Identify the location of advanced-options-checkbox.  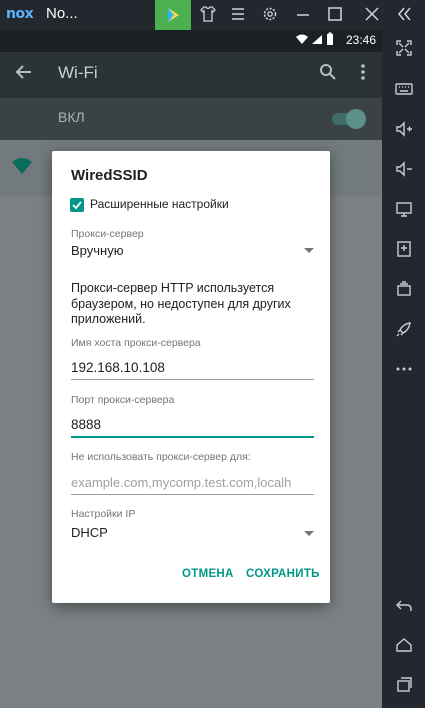
(77, 205).